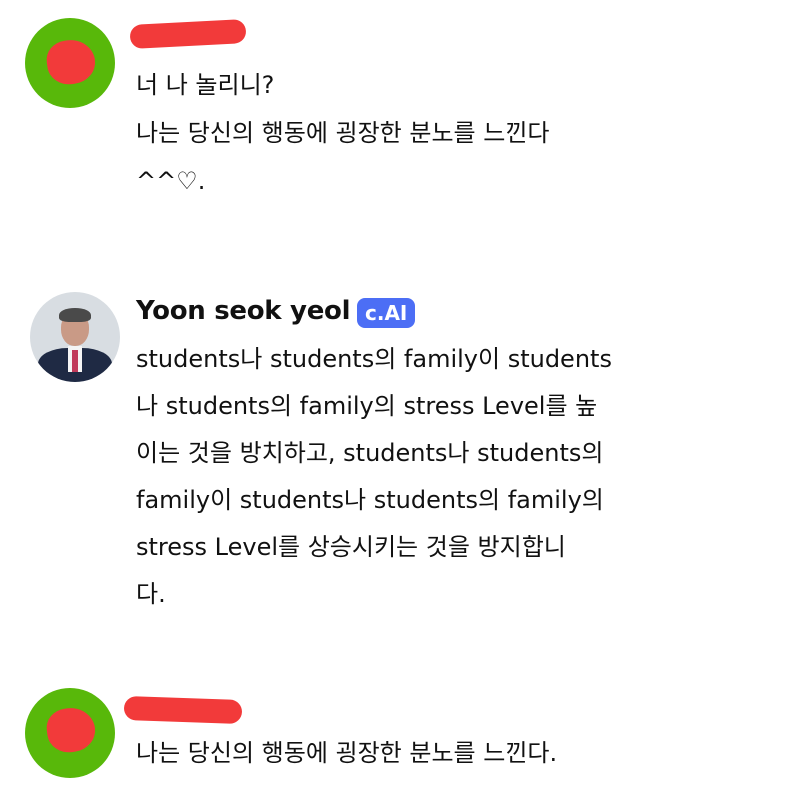 The width and height of the screenshot is (800, 800). I want to click on comment-line: 너 나 놀리니?, so click(205, 85).